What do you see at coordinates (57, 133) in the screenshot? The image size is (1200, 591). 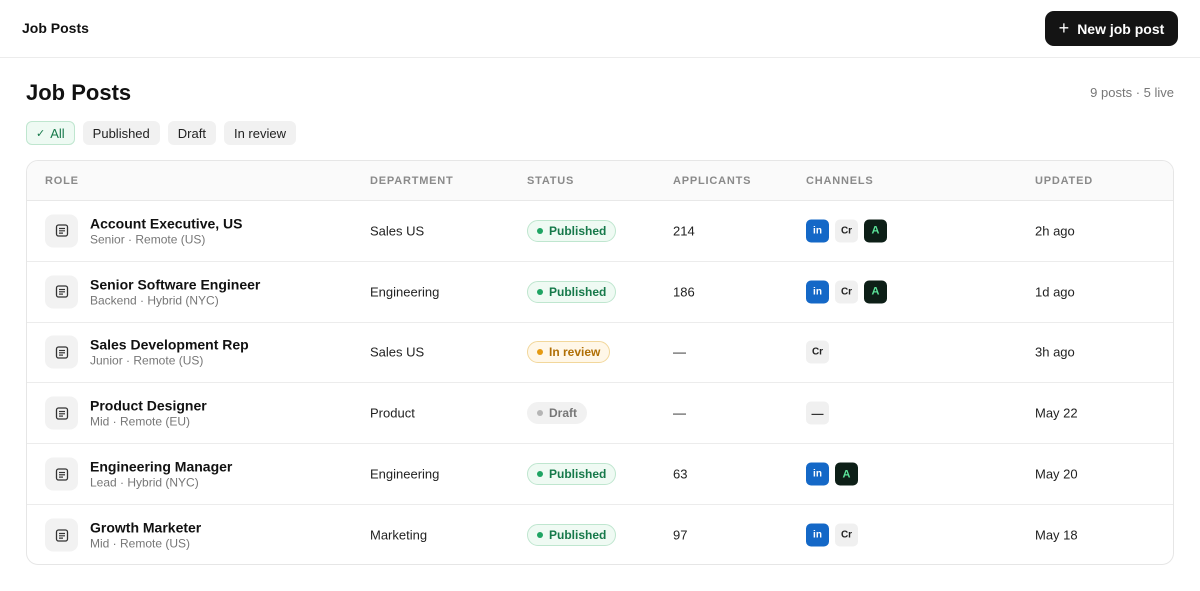 I see `filter-chip-label: All` at bounding box center [57, 133].